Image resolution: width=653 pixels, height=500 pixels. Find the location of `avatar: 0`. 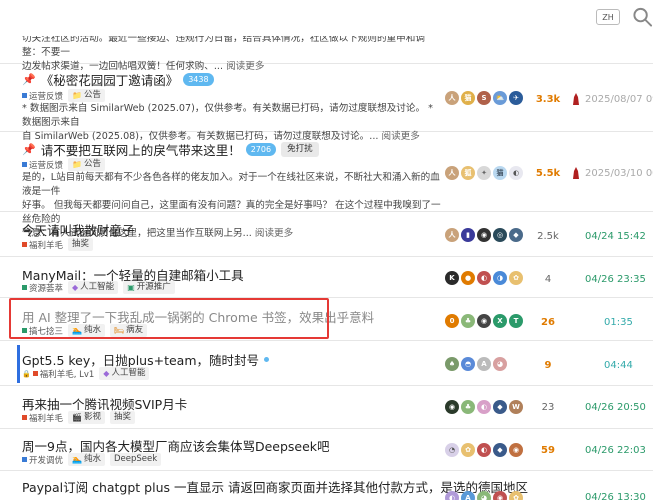

avatar: 0 is located at coordinates (452, 321).